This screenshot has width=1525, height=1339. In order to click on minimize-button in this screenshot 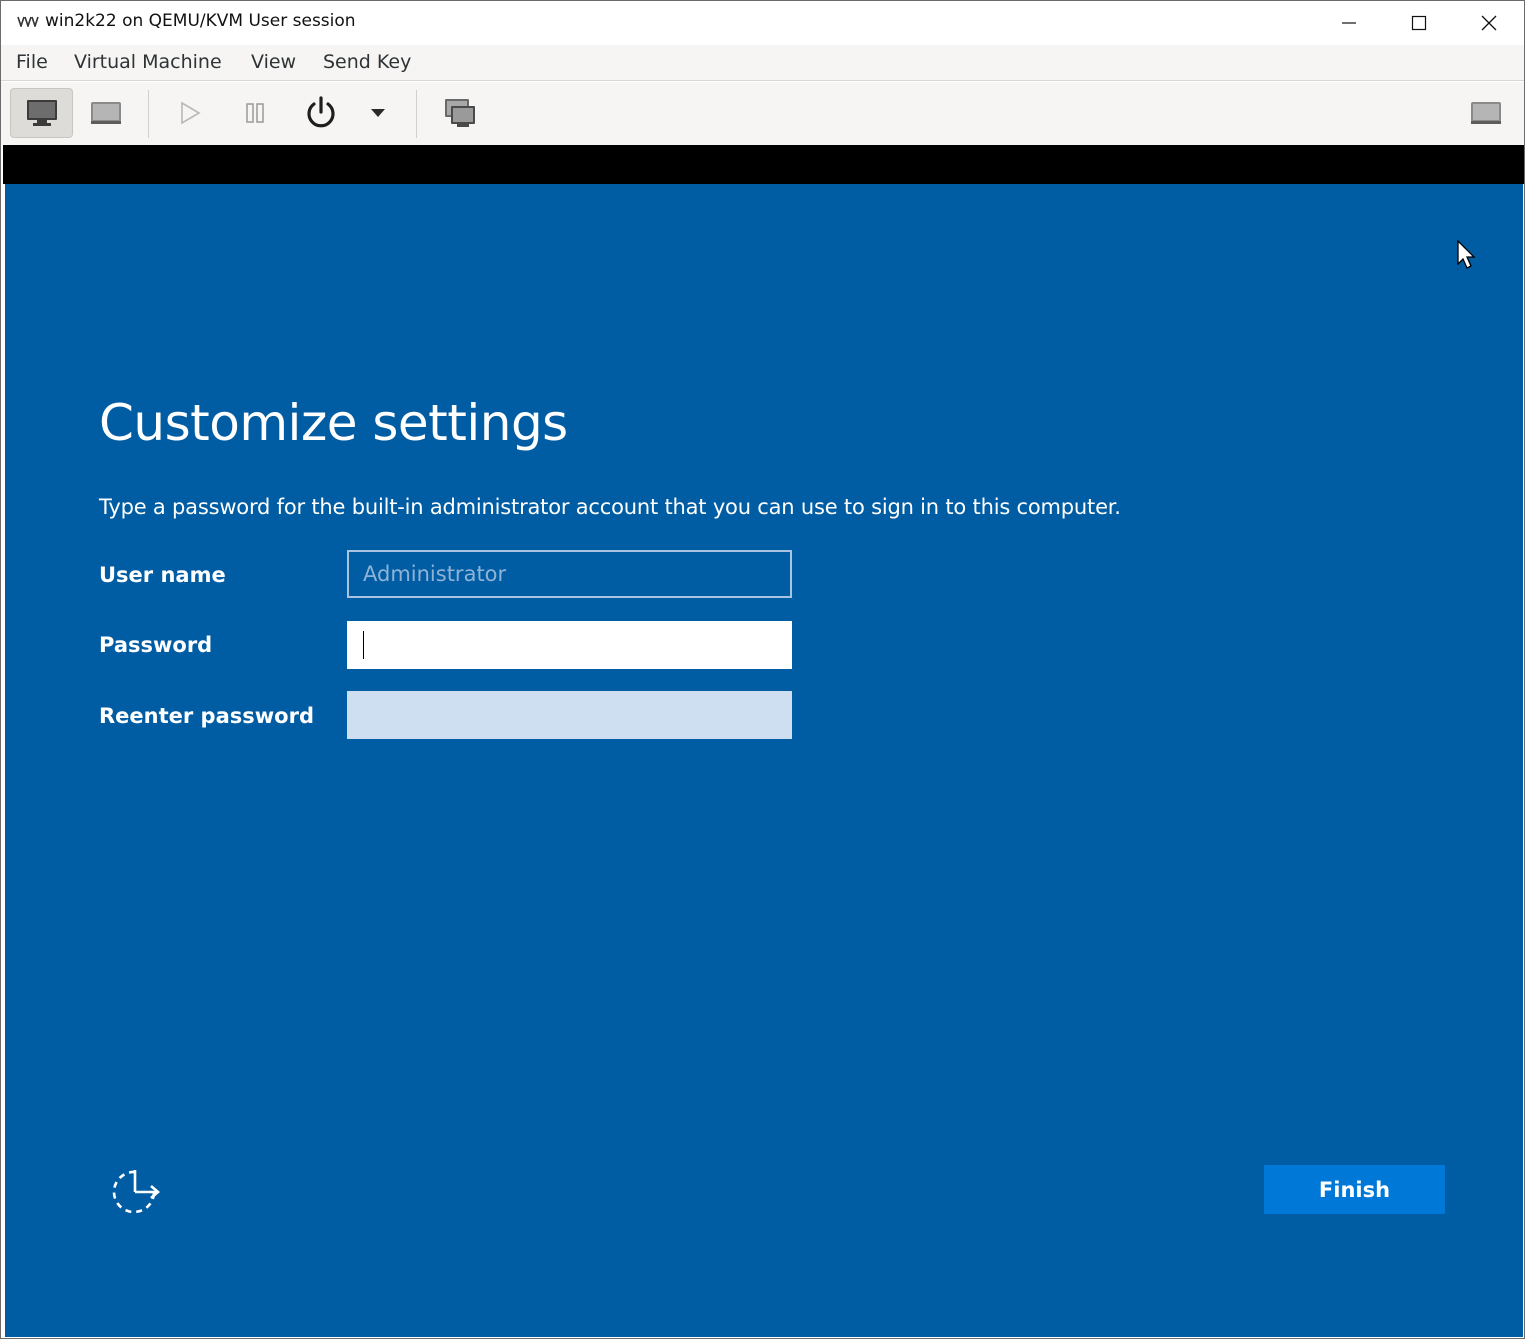, I will do `click(1349, 23)`.